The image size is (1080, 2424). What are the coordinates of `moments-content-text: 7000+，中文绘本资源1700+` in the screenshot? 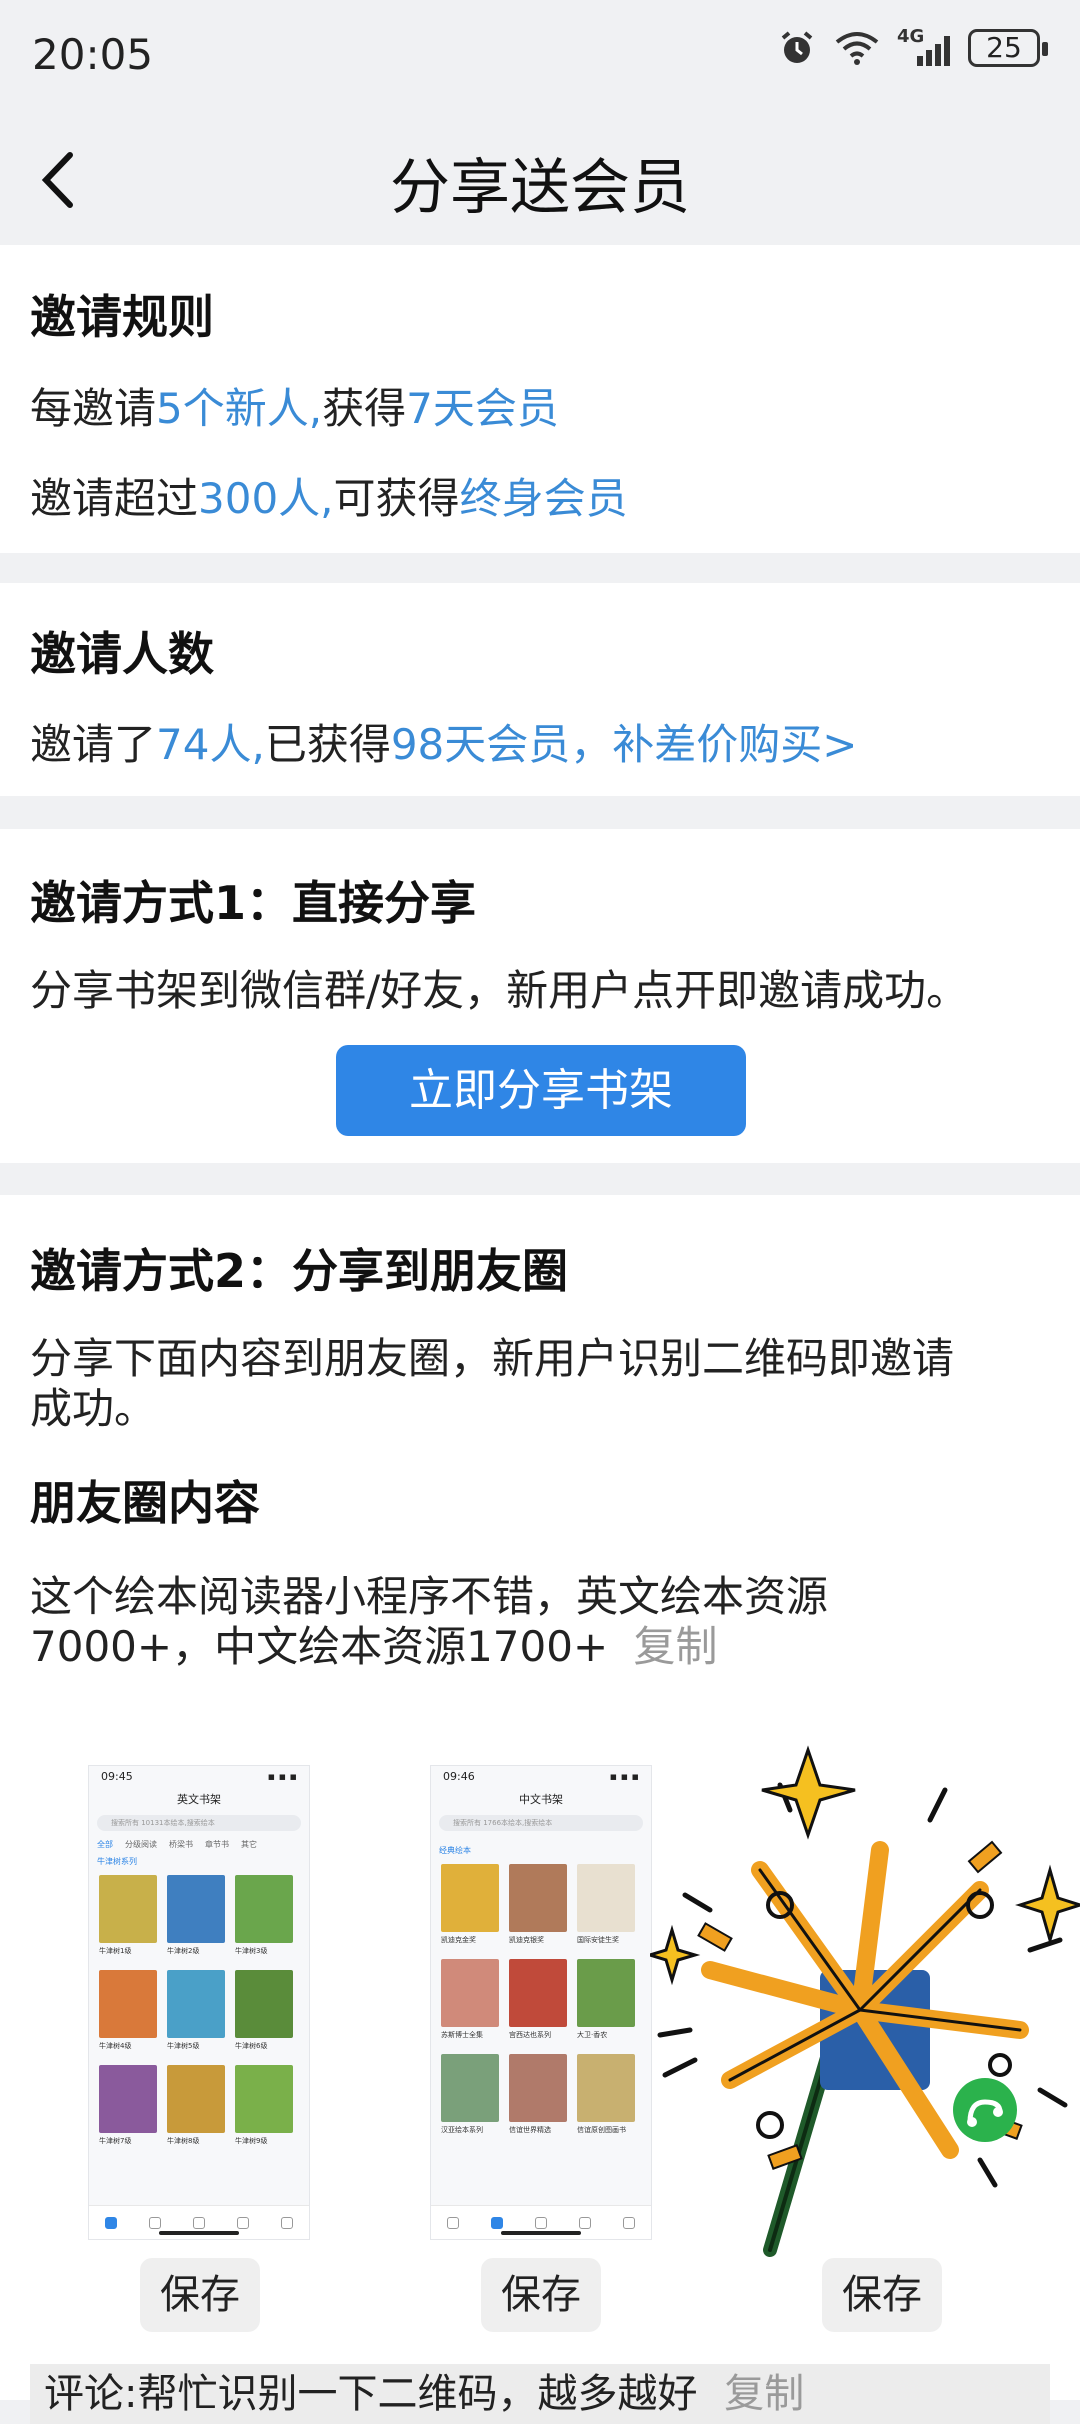 It's located at (319, 1646).